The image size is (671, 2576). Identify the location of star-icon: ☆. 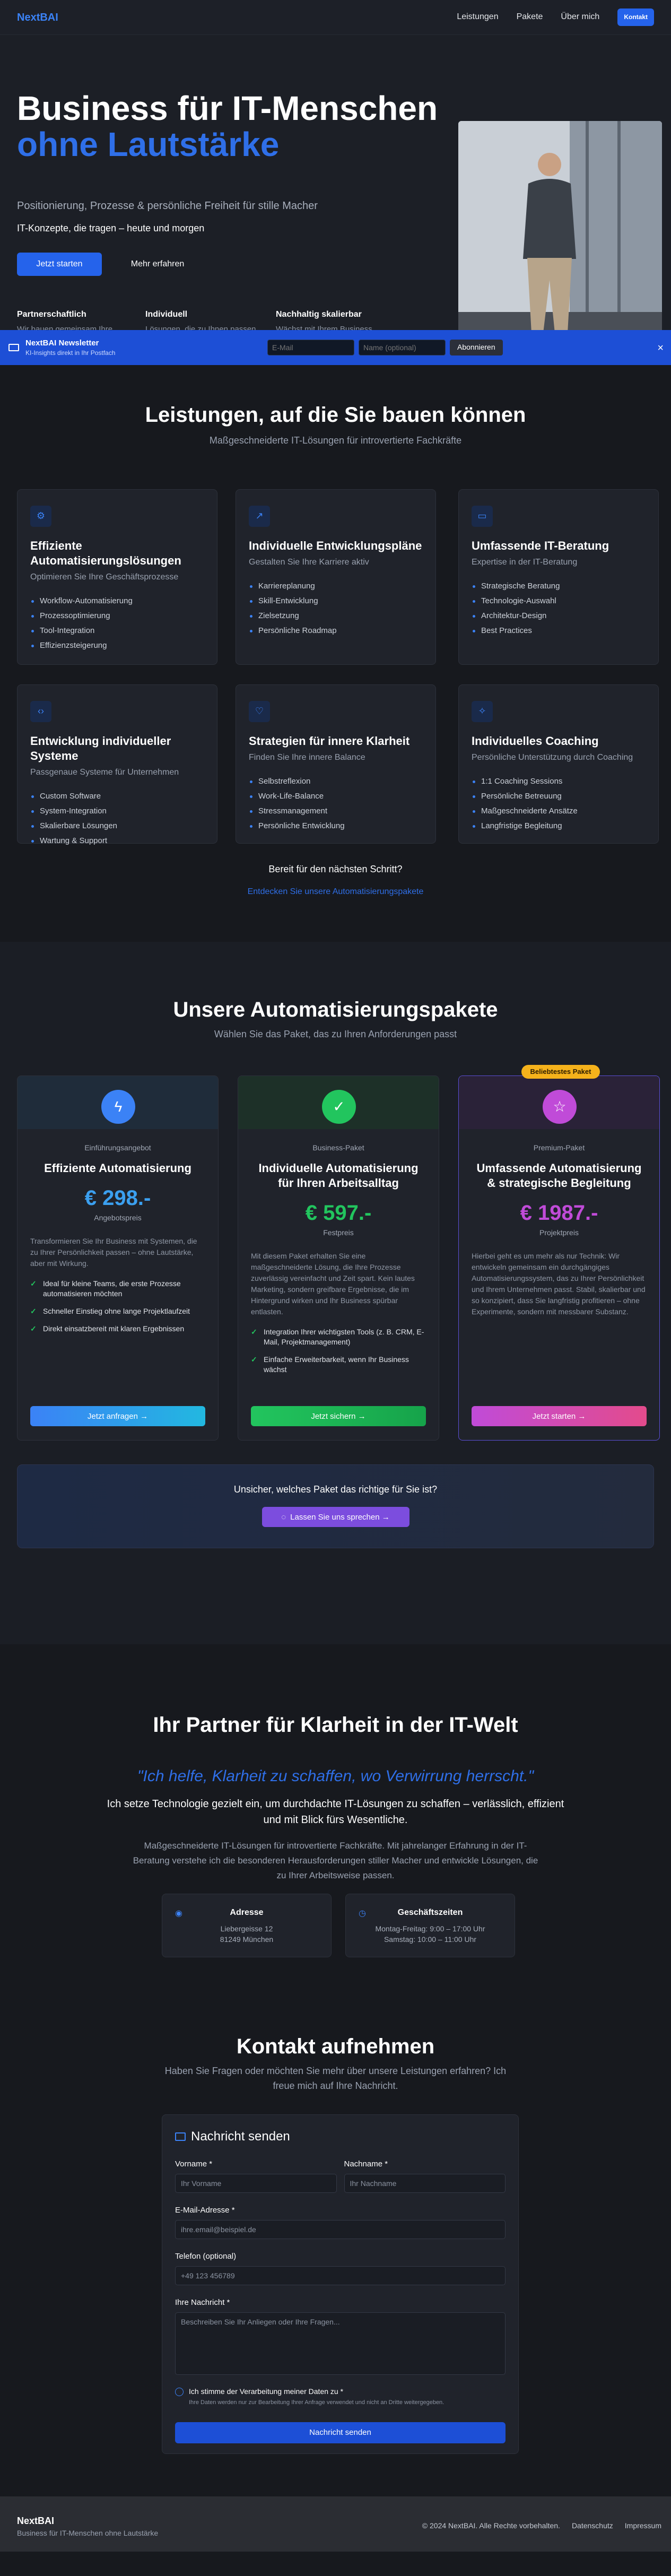
(560, 1107).